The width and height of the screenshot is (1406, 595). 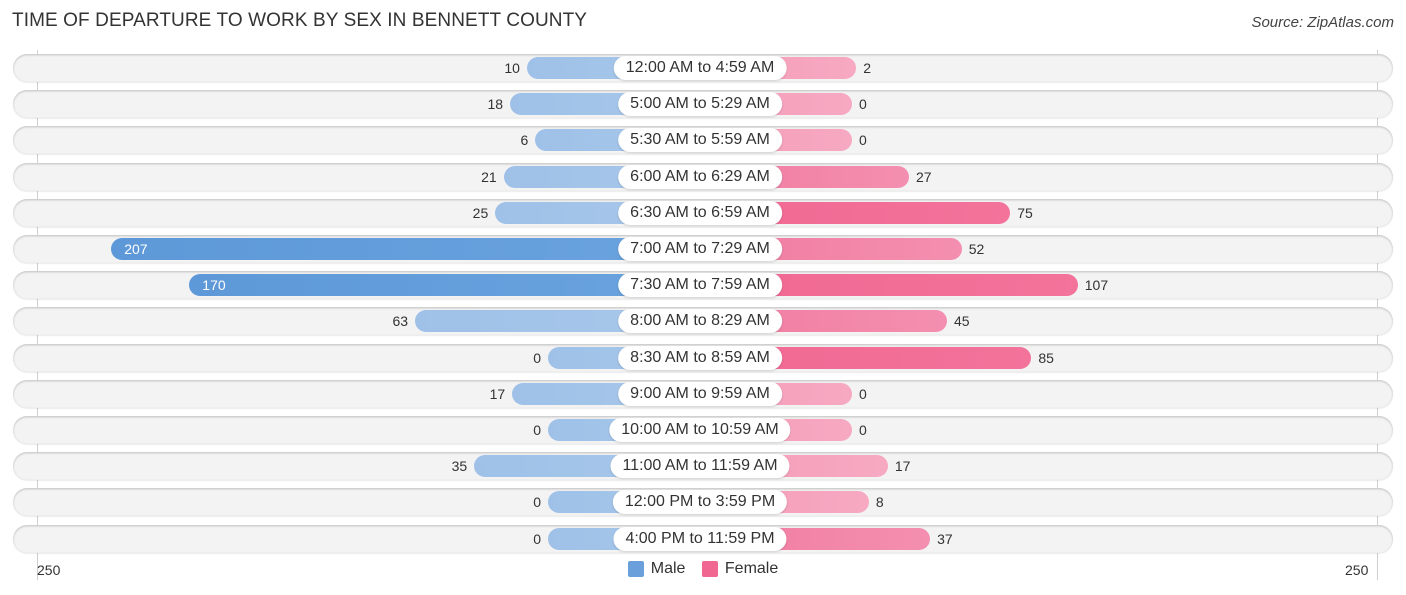 What do you see at coordinates (459, 466) in the screenshot?
I see `value-label-male: 35` at bounding box center [459, 466].